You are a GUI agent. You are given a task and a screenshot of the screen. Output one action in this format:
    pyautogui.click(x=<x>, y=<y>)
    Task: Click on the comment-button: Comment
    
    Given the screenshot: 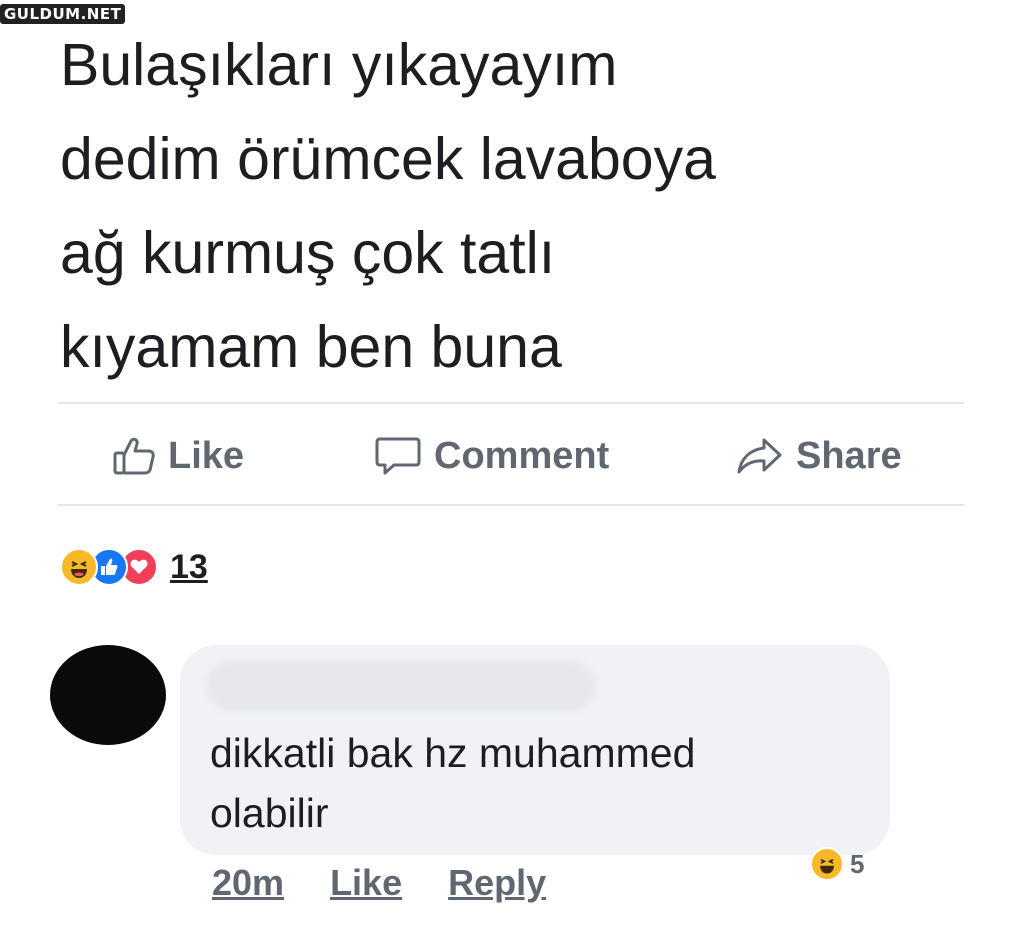 What is the action you would take?
    pyautogui.click(x=491, y=456)
    